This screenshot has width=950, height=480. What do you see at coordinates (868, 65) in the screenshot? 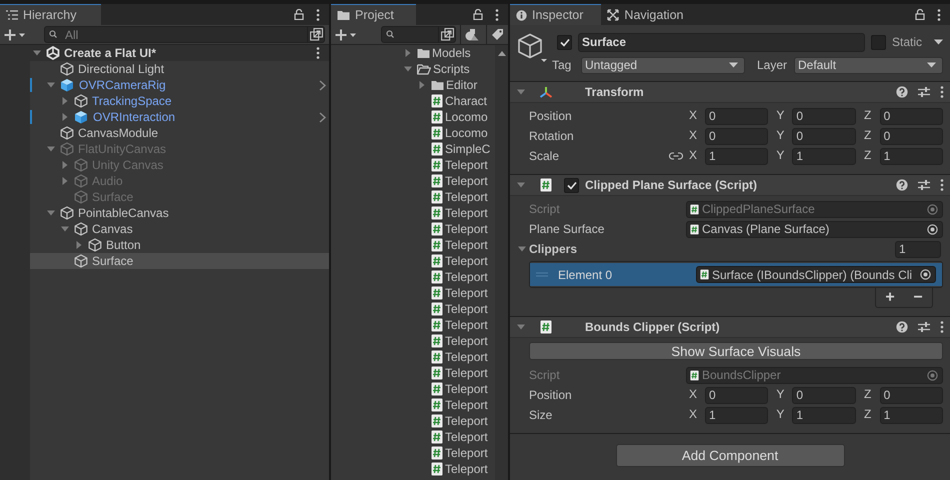
I see `layer-dropdown: Default` at bounding box center [868, 65].